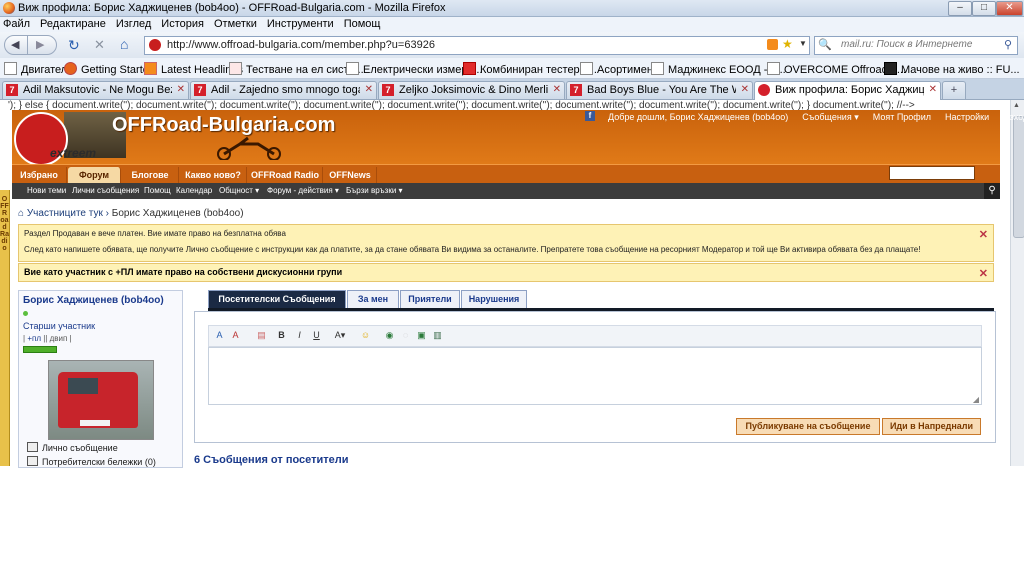 The width and height of the screenshot is (1024, 576). I want to click on maximize-button: □, so click(984, 8).